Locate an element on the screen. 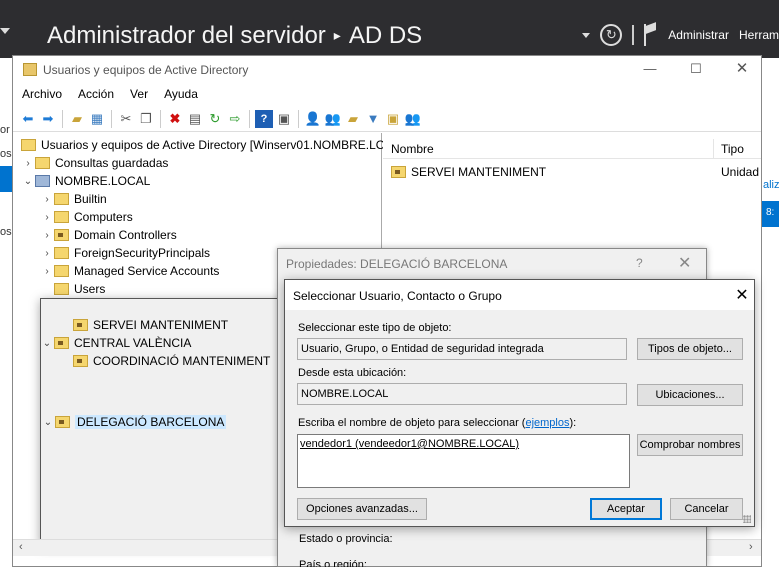  export-icon: ⇨ is located at coordinates (235, 119).